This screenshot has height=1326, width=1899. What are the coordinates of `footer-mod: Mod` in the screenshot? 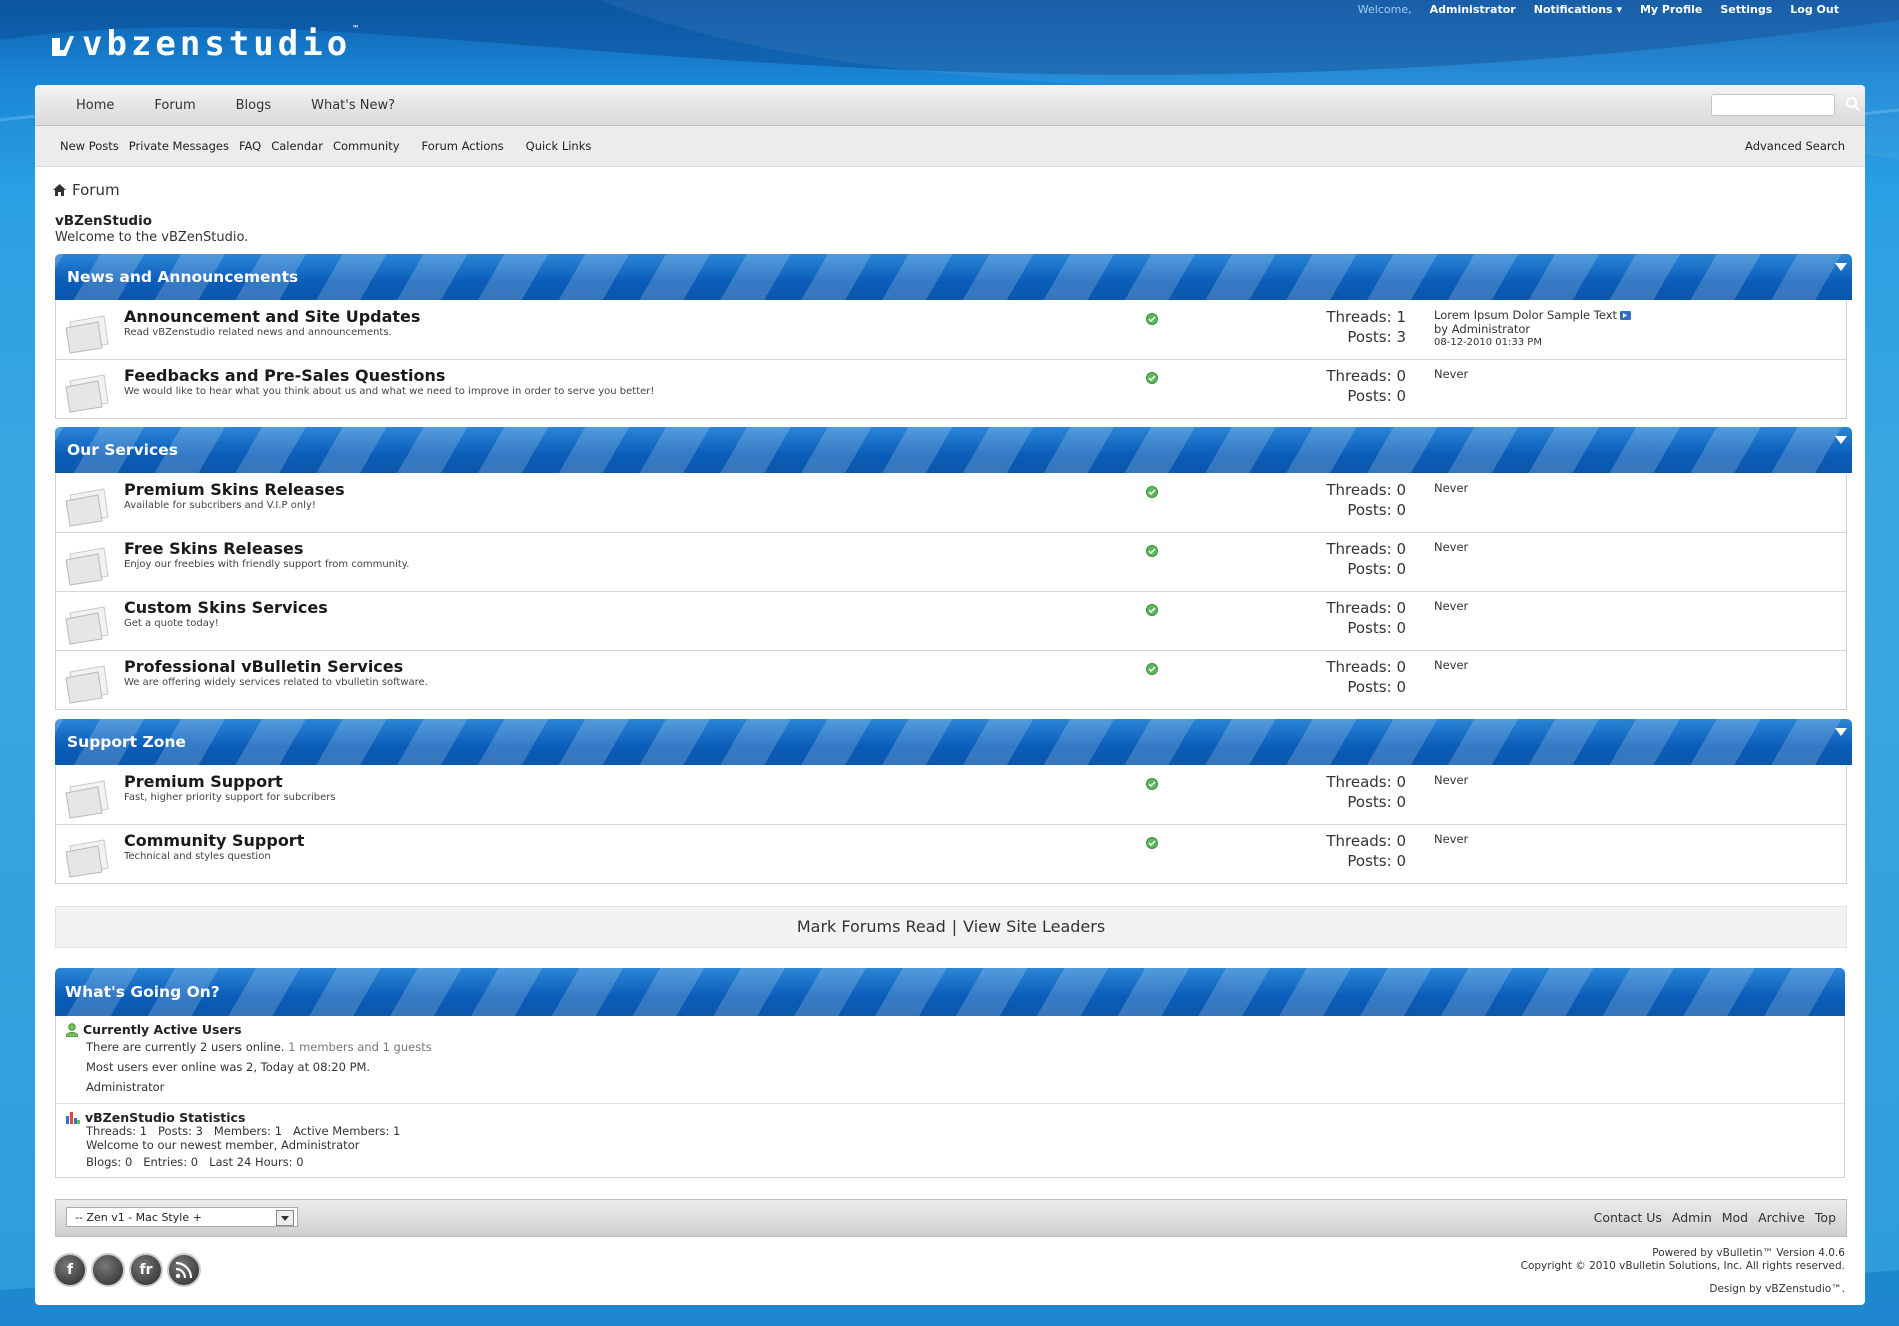 It's located at (1735, 1217).